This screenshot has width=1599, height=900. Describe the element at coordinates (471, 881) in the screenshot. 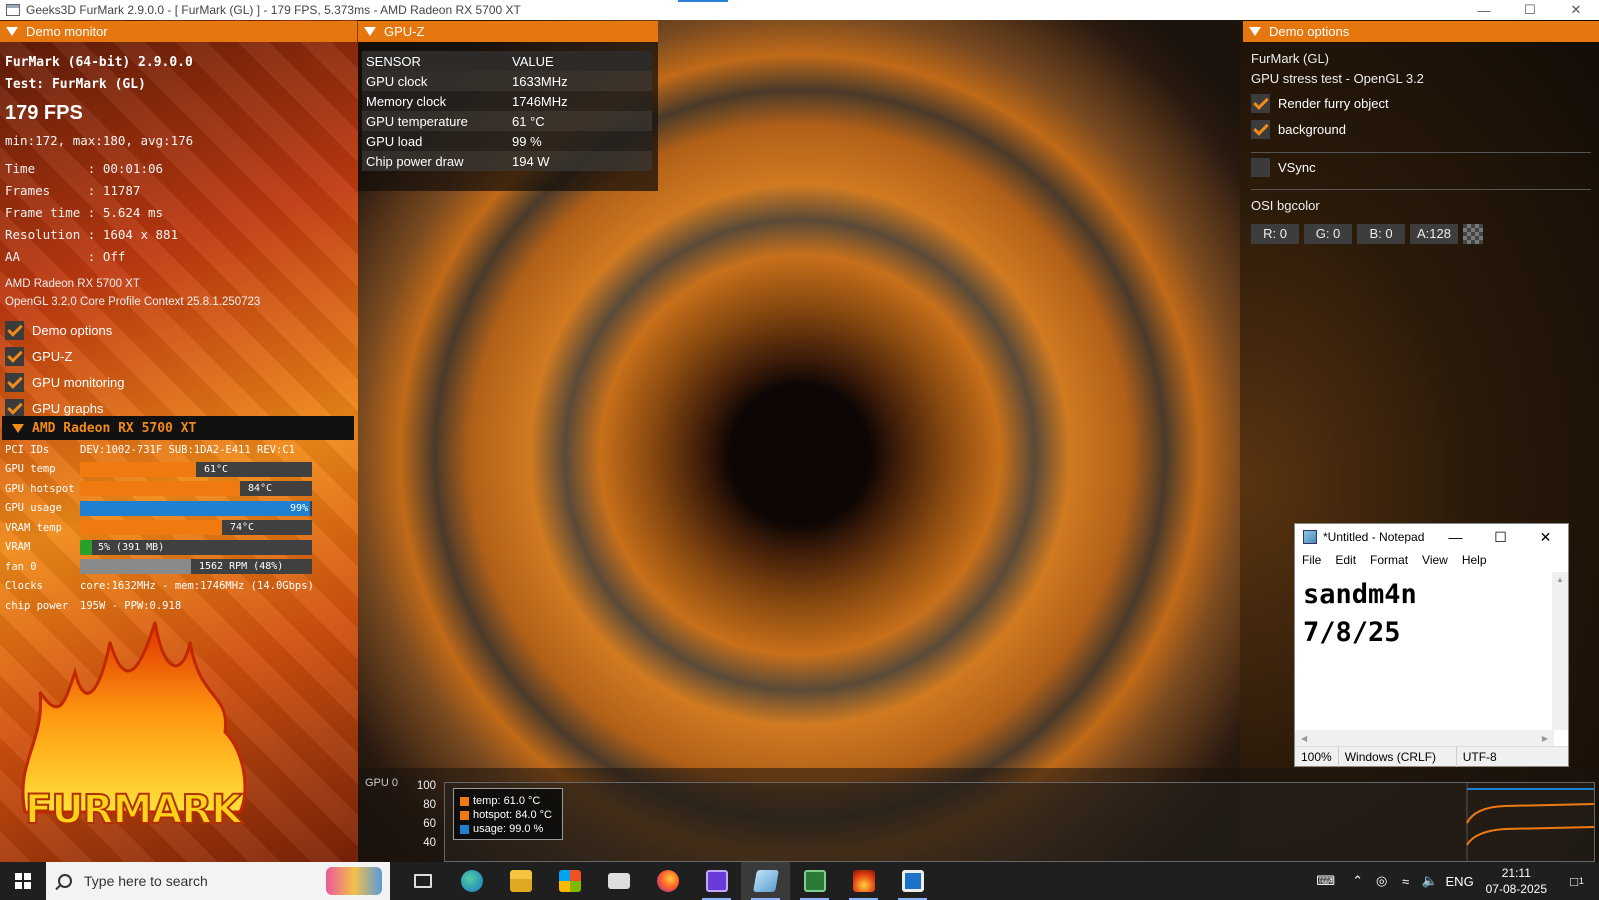

I see `taskbar-edge` at that location.